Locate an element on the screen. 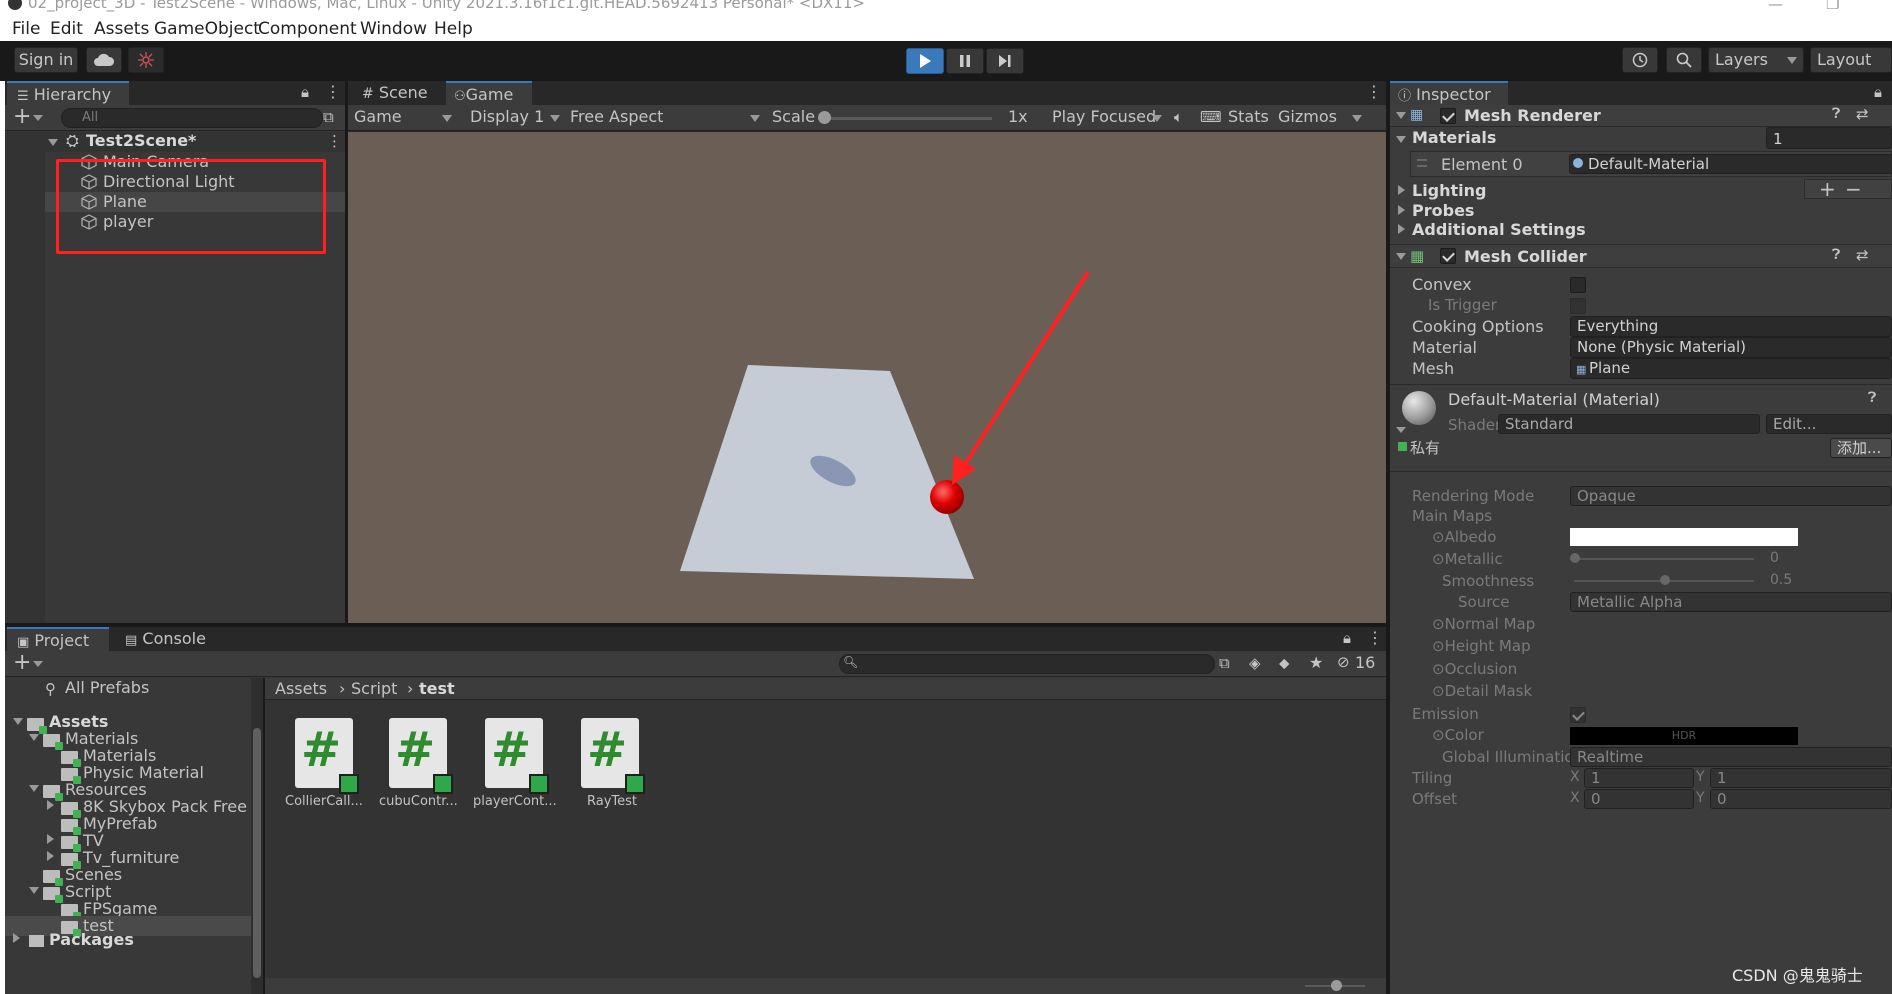  albedo-color-swatch is located at coordinates (1684, 537).